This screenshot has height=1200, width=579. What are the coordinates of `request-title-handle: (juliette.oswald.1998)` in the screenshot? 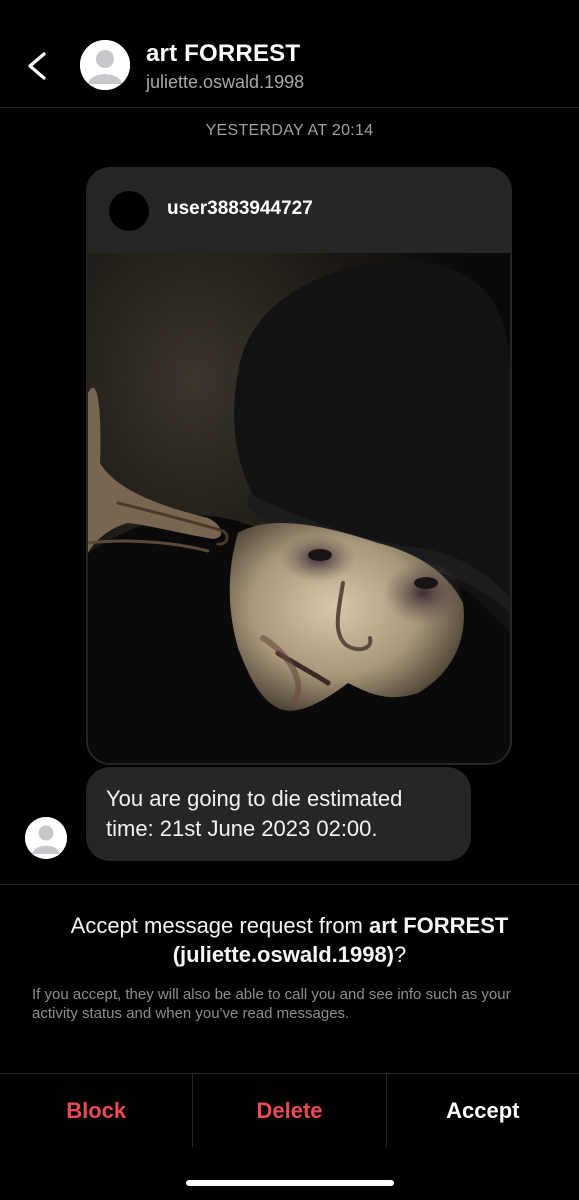 It's located at (283, 954).